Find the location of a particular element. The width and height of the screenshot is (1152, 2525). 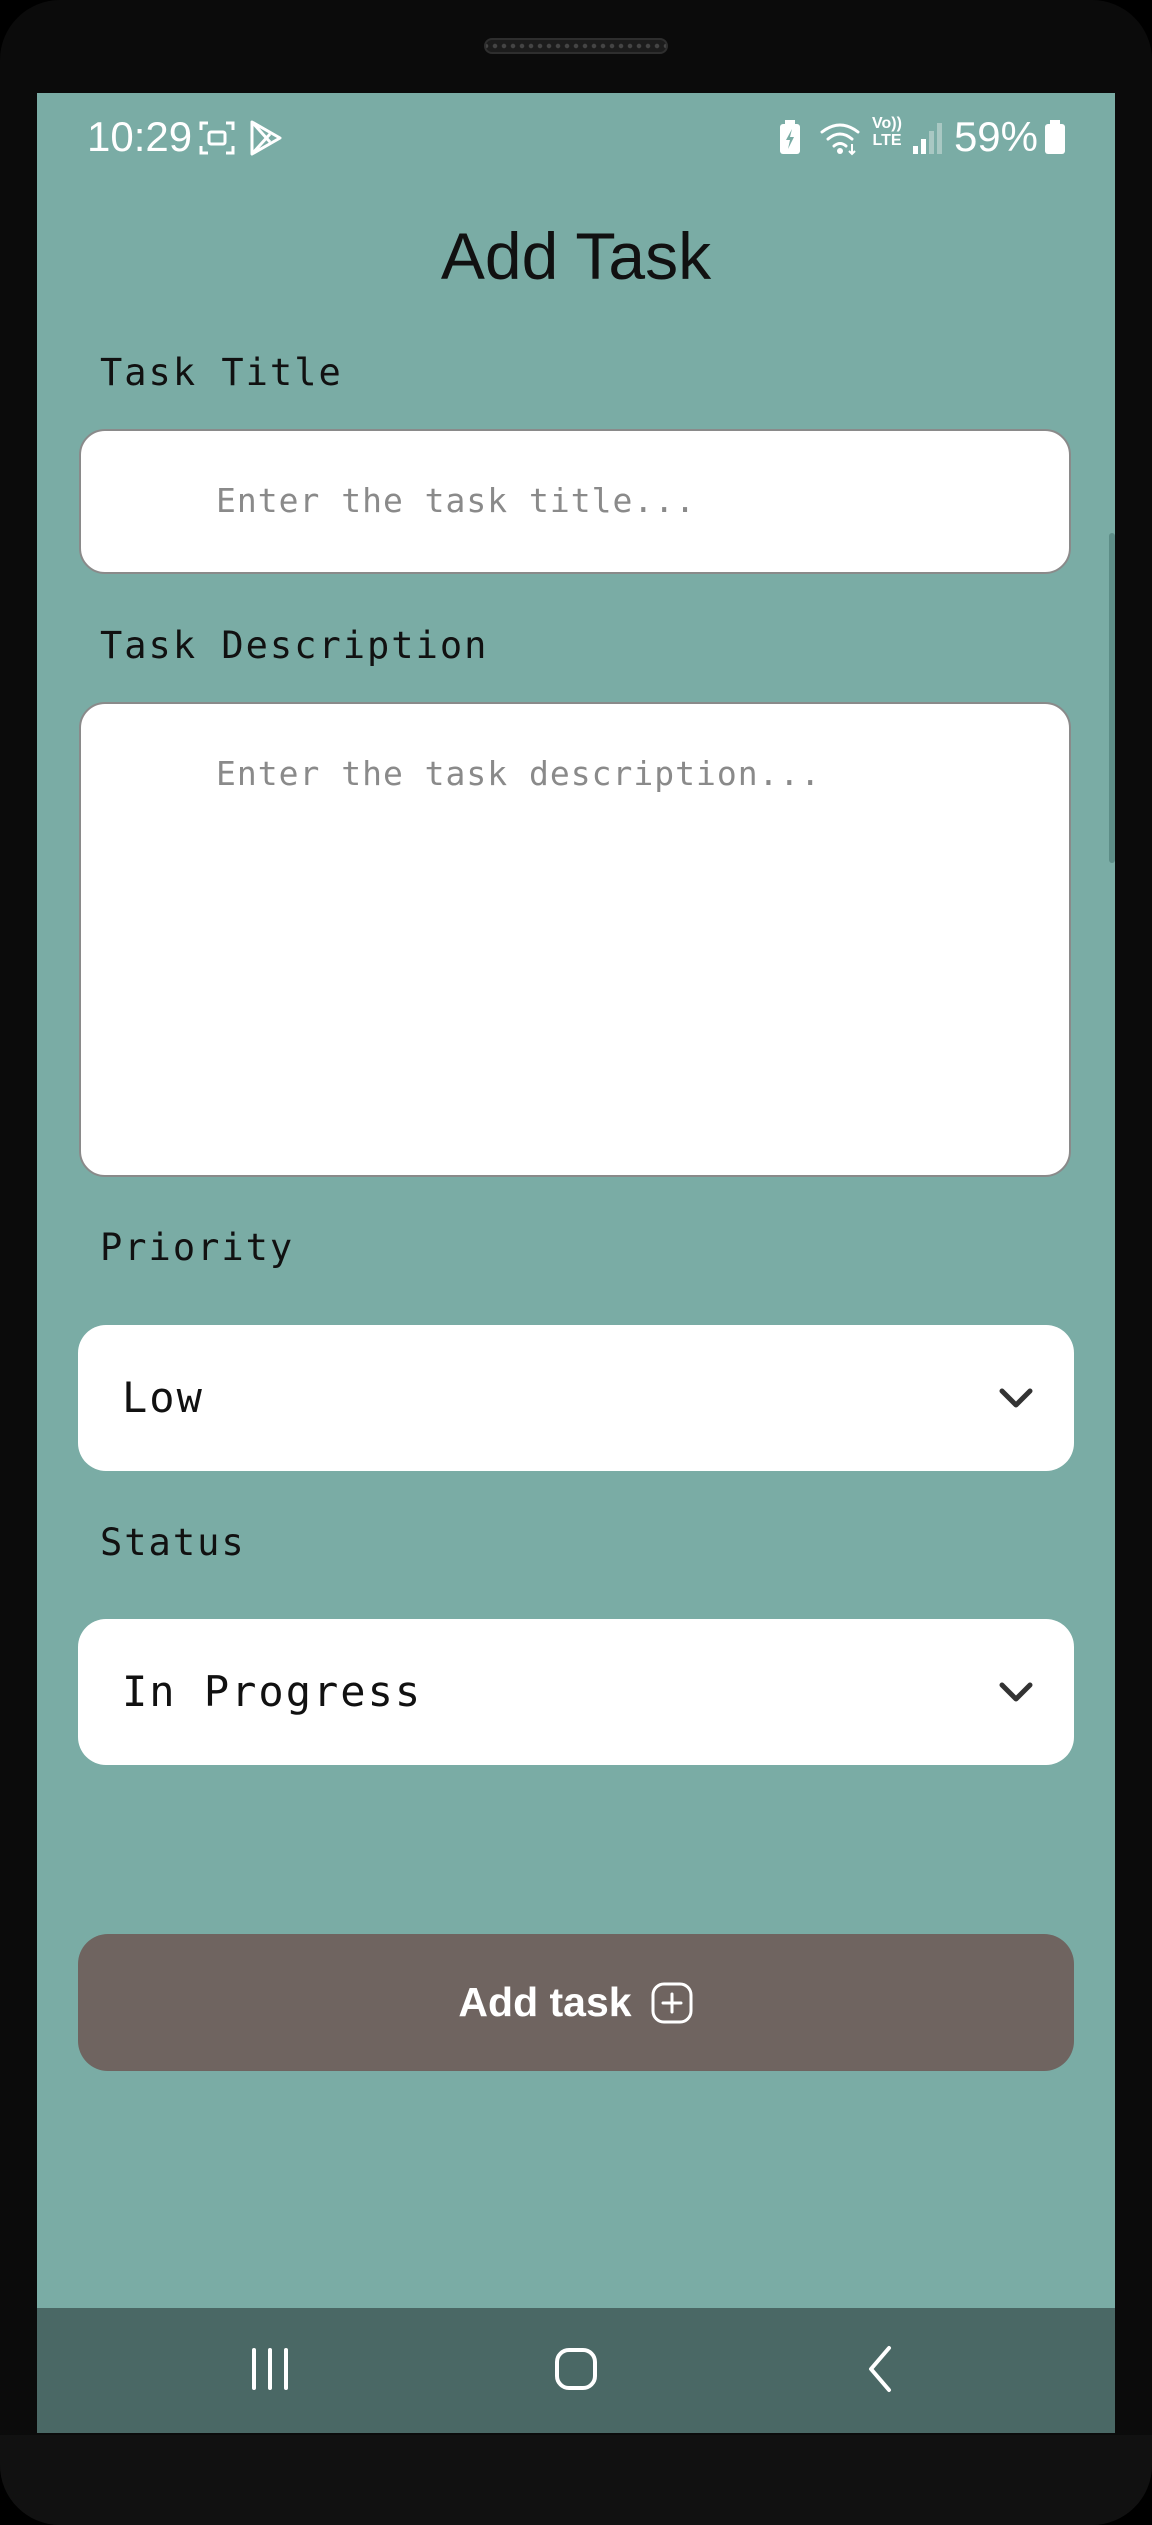

wifi-icon is located at coordinates (840, 139).